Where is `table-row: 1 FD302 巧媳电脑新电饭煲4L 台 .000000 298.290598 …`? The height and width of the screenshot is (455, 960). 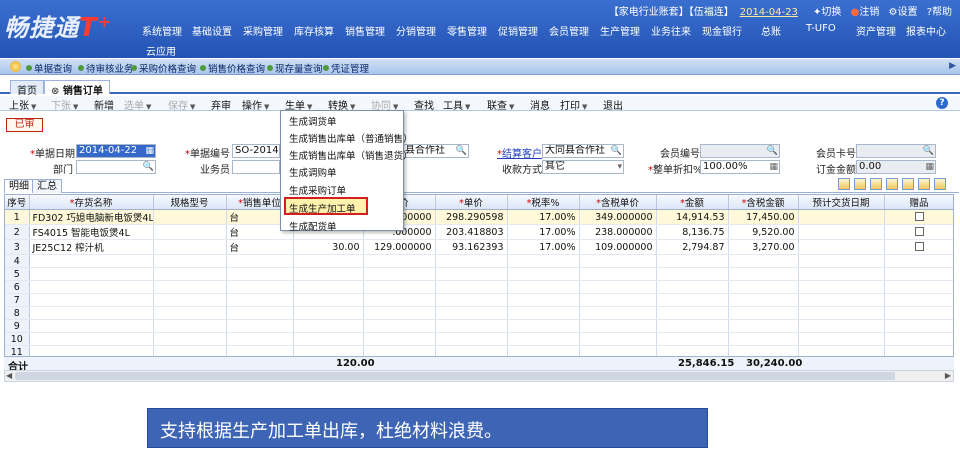
table-row: 1 FD302 巧媳电脑新电饭煲4L 台 .000000 298.290598 … is located at coordinates (479, 217).